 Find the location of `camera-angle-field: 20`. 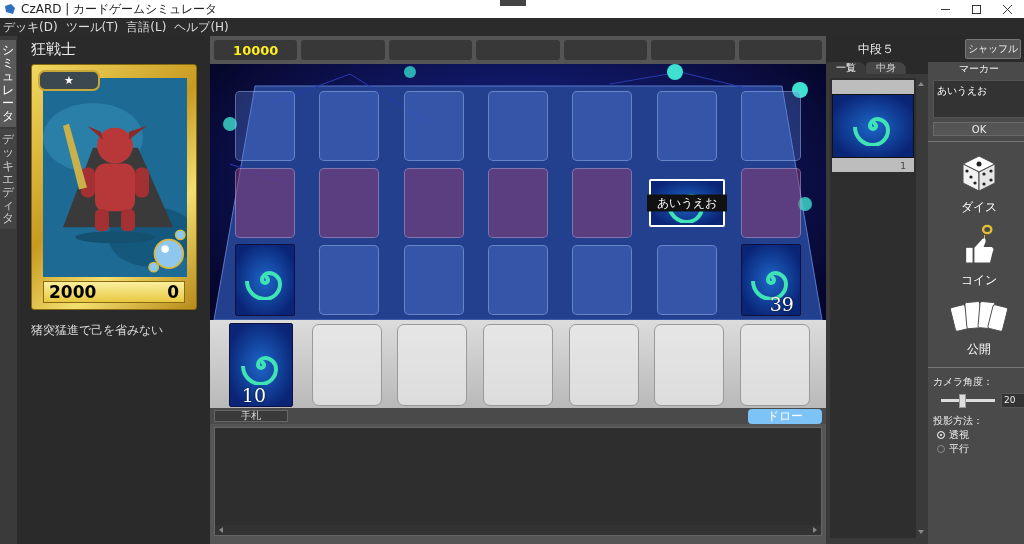

camera-angle-field: 20 is located at coordinates (1012, 400).